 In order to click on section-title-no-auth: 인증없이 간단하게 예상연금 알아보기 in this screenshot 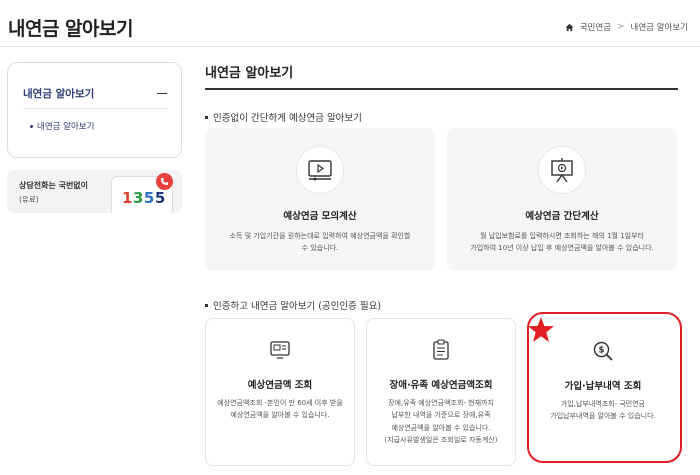, I will do `click(283, 117)`.